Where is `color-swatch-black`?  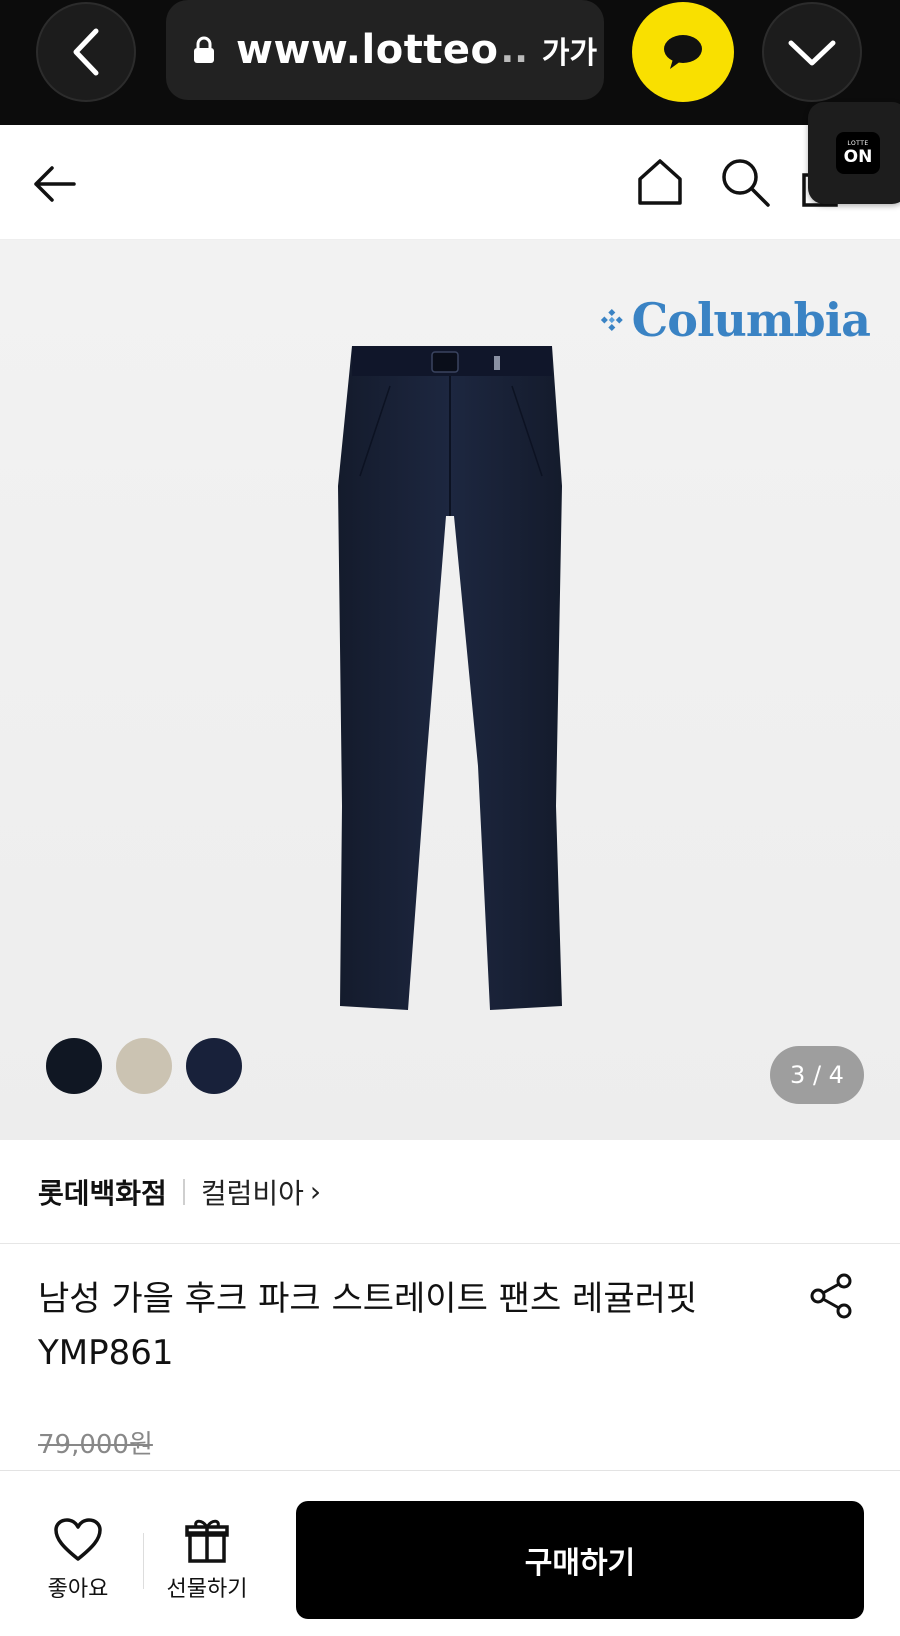 color-swatch-black is located at coordinates (74, 1066).